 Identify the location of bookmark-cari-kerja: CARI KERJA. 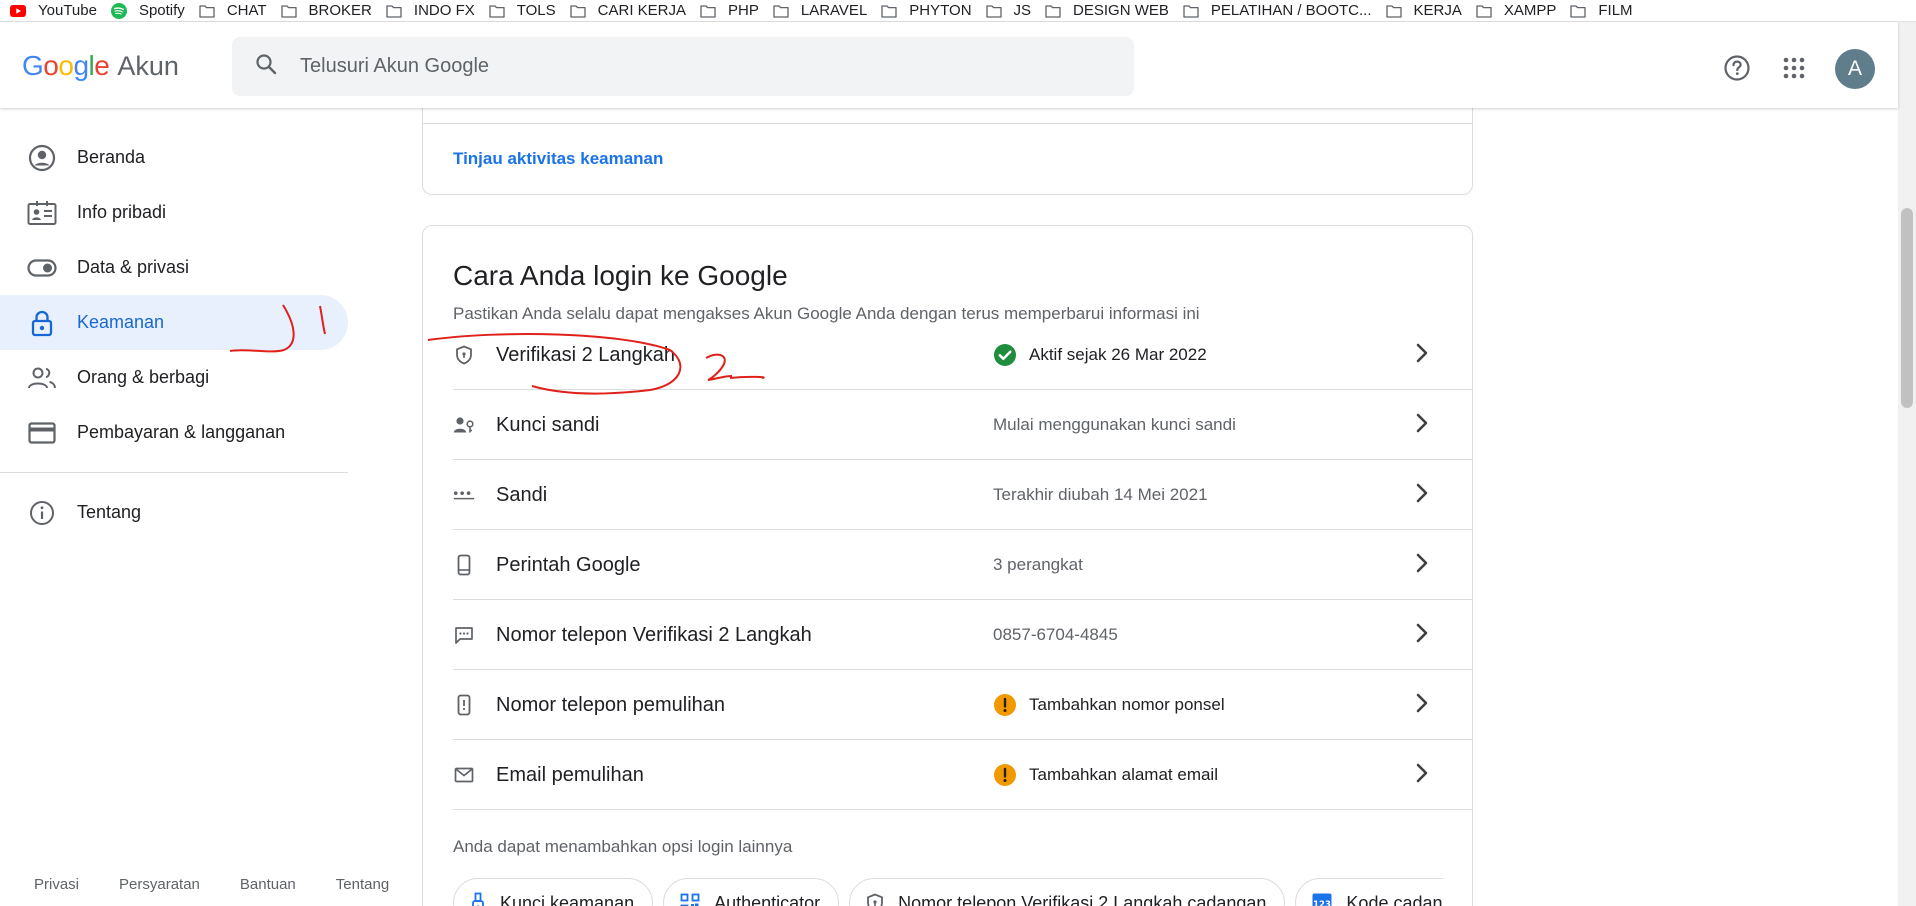
(628, 10).